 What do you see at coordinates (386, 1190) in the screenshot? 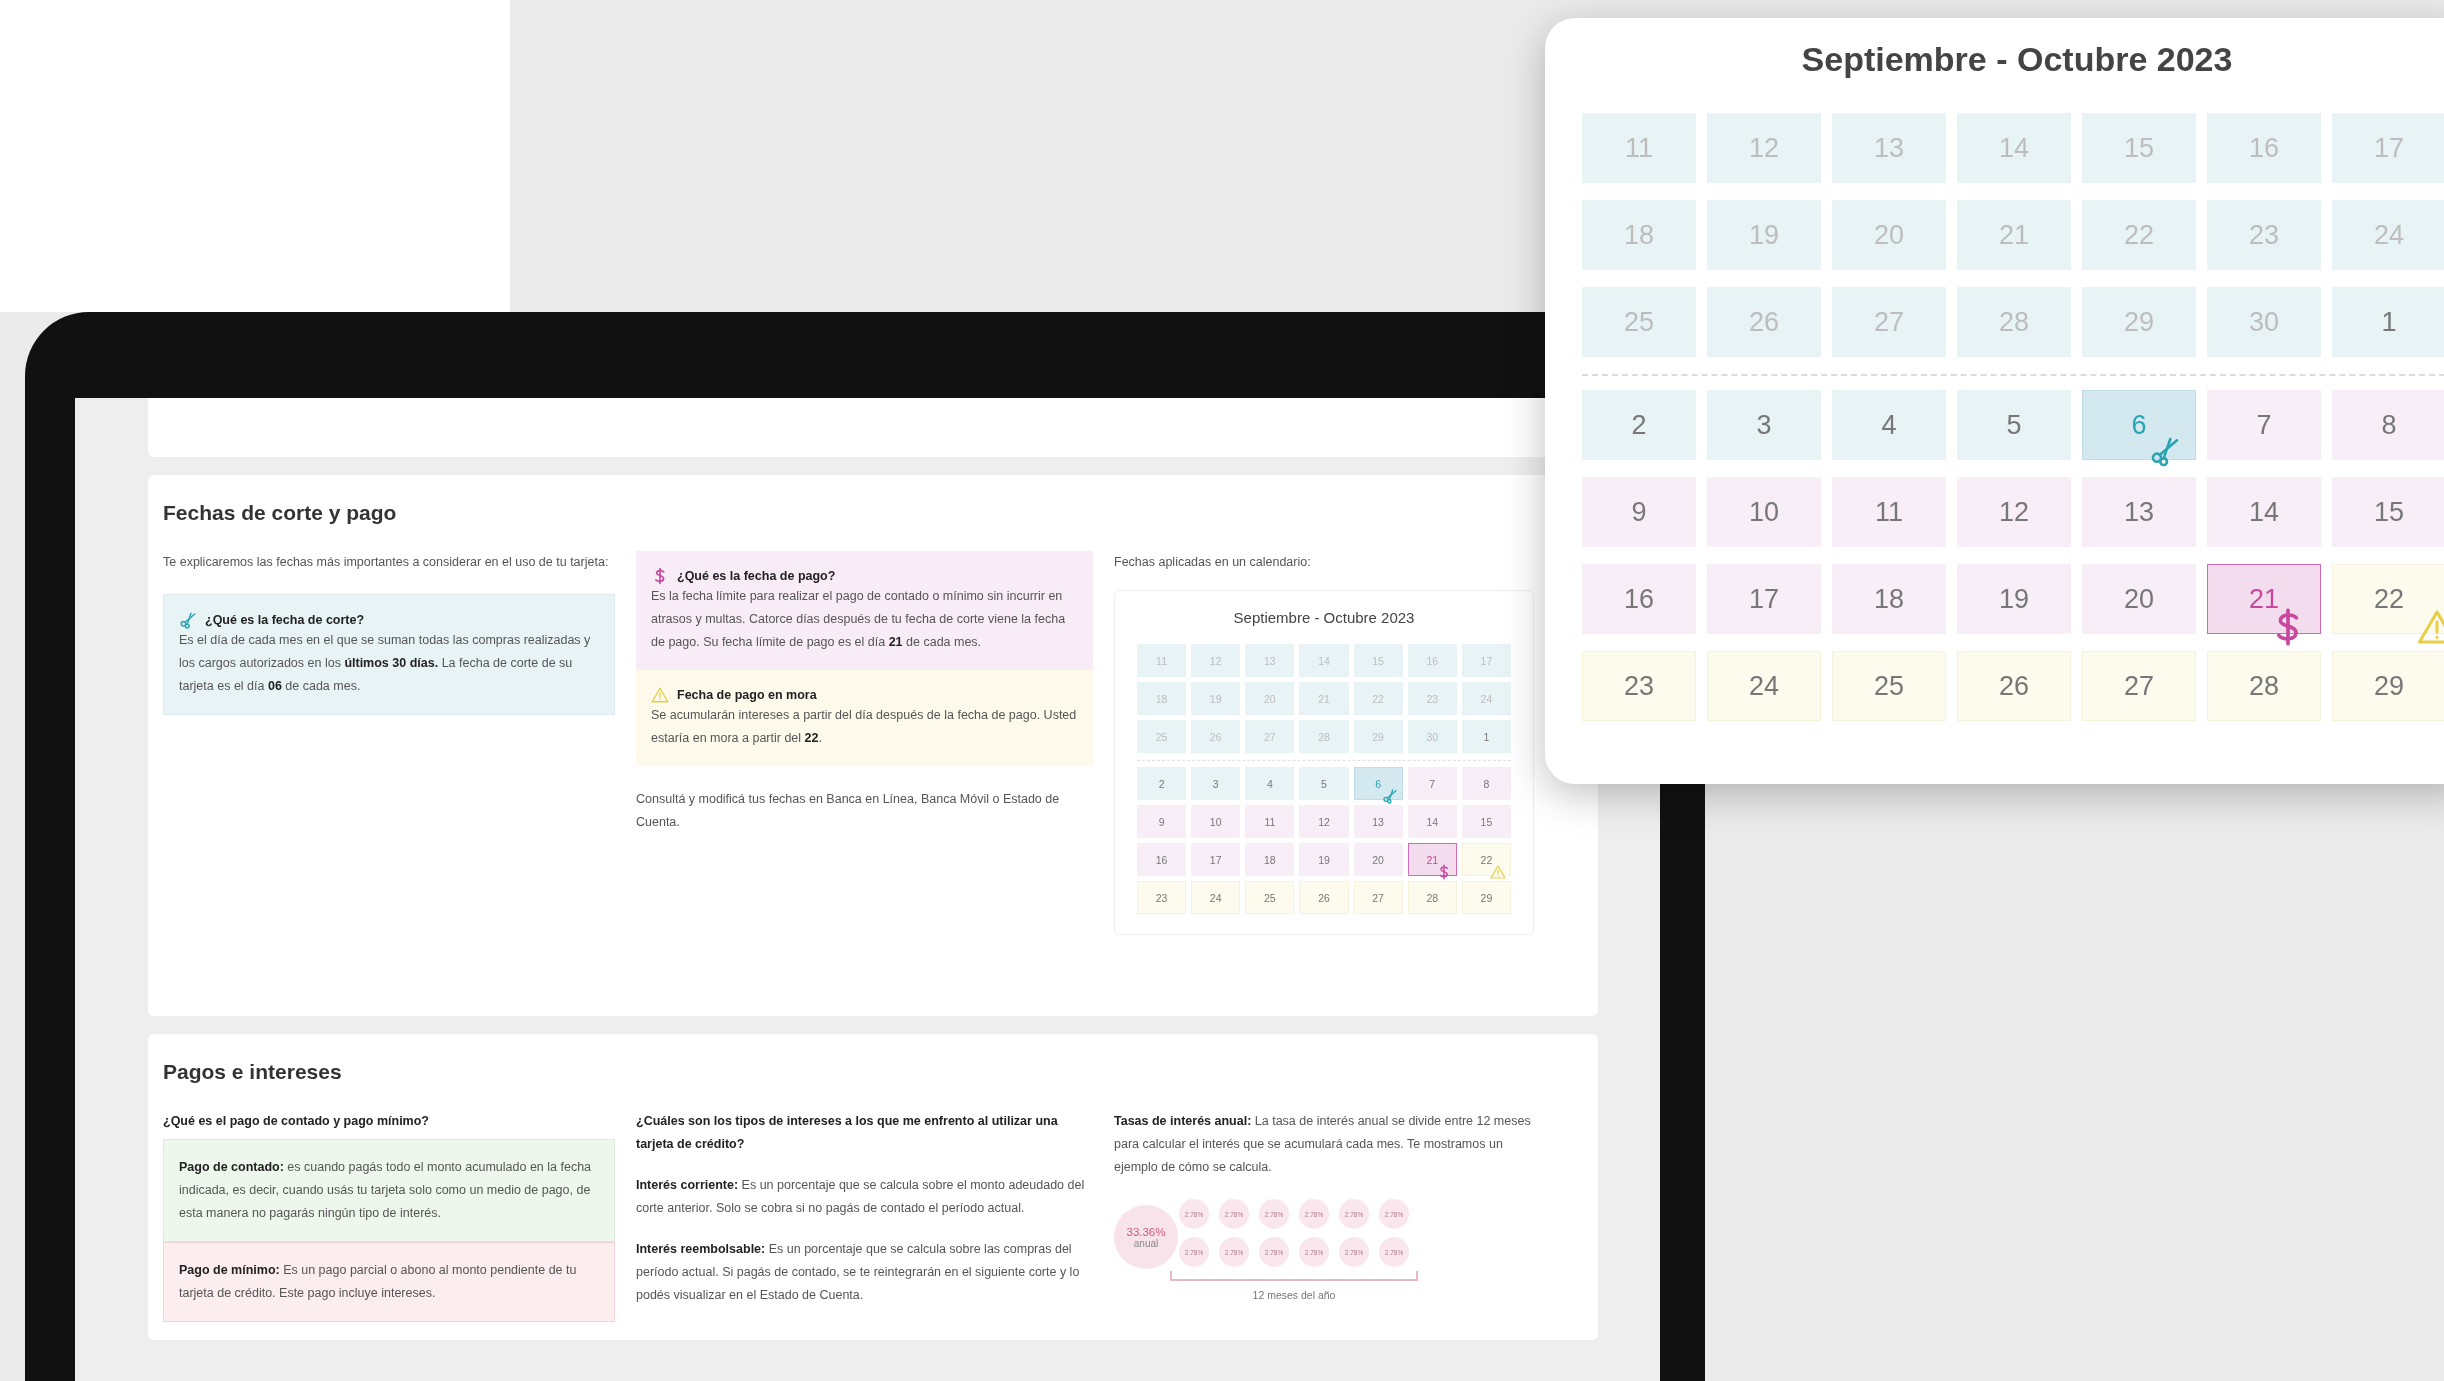
I see `info-box-text: Pago de contado: es cuando pagás todo el monto acumulado en la fecha indicada, es decir, cuando usás tu tarjeta solo como un medio de pago, de esta manera no pagarás ningún tipo de interés.` at bounding box center [386, 1190].